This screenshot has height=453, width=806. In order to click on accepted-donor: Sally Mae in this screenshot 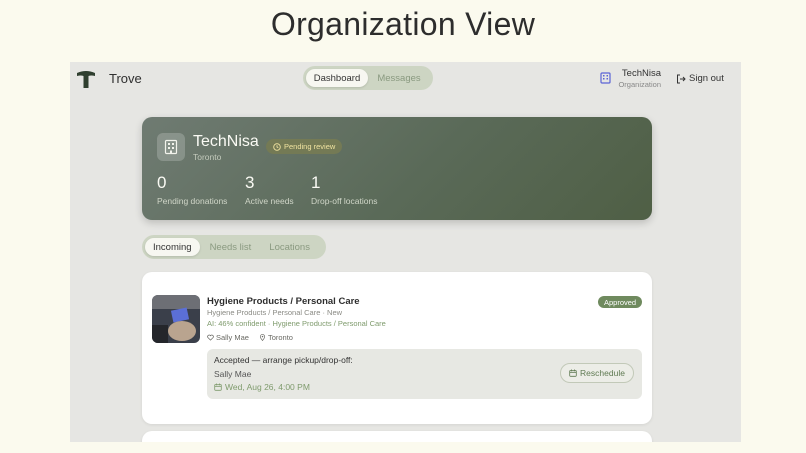, I will do `click(233, 374)`.